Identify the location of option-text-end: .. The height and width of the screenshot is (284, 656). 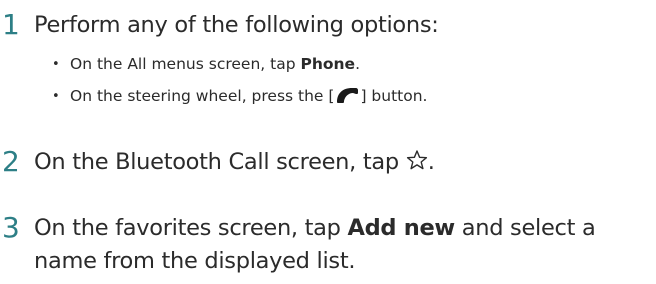
(357, 64).